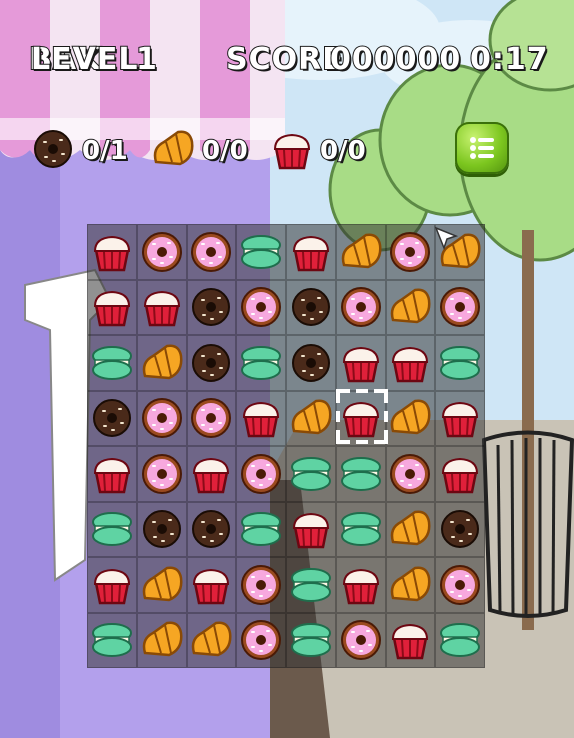 The height and width of the screenshot is (738, 574). I want to click on menu-button, so click(482, 148).